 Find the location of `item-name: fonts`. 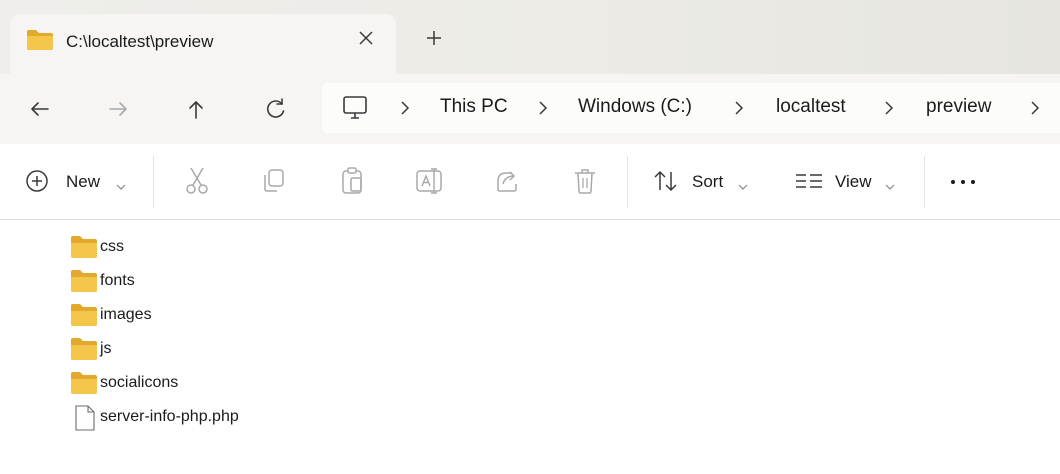

item-name: fonts is located at coordinates (117, 280).